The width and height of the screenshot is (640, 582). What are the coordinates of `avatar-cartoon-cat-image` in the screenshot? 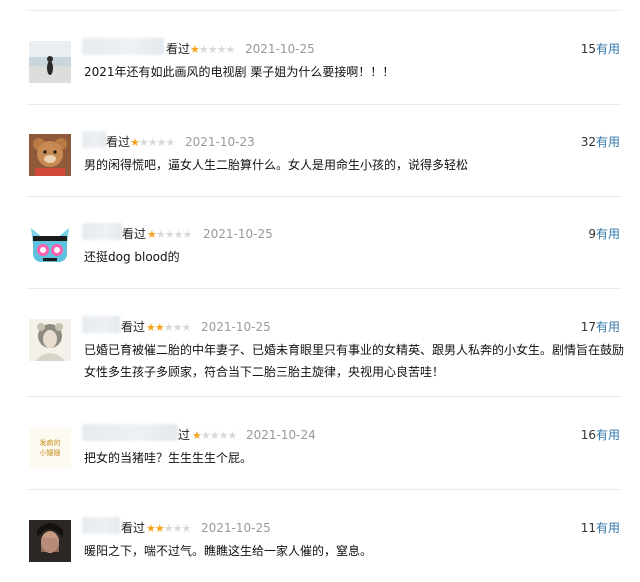 It's located at (50, 247).